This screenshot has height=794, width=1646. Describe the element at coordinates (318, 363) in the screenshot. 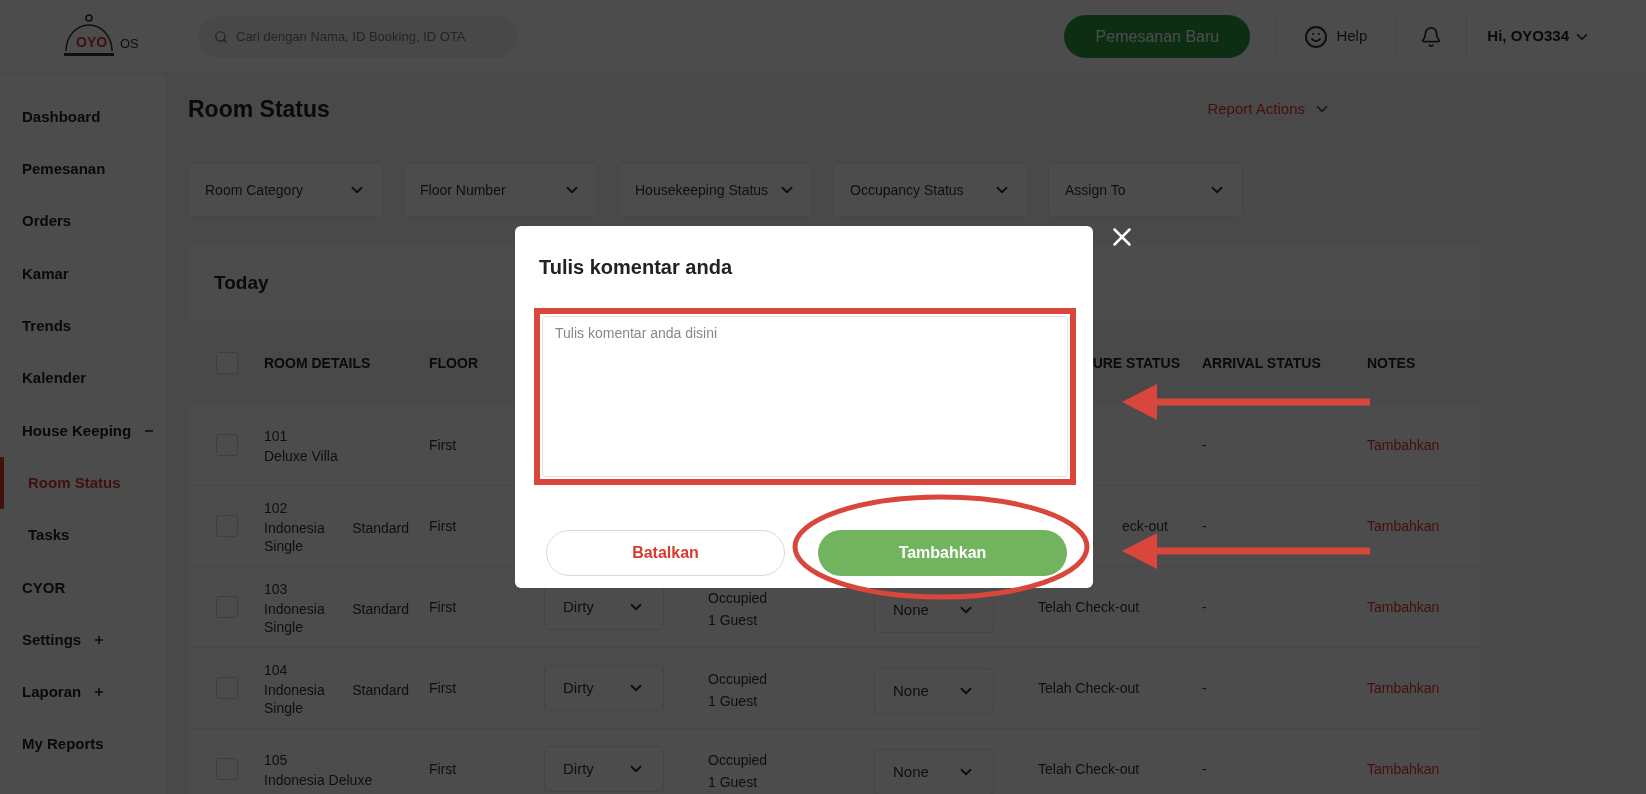

I see `column-header: ROOM DETAILS` at that location.